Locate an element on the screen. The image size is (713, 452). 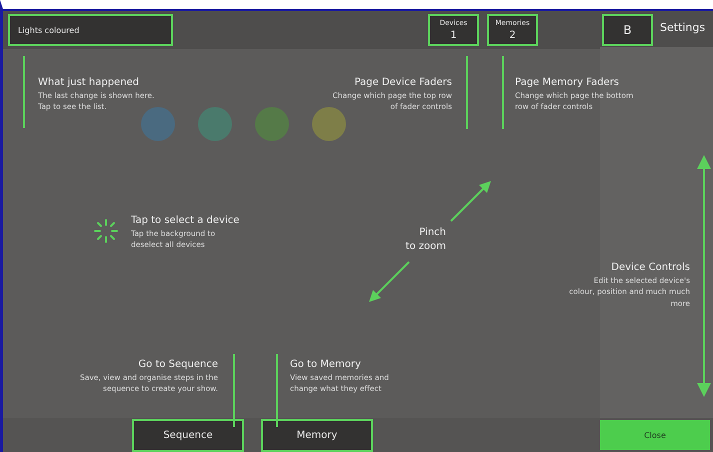
tip-title: What just happened is located at coordinates (89, 82).